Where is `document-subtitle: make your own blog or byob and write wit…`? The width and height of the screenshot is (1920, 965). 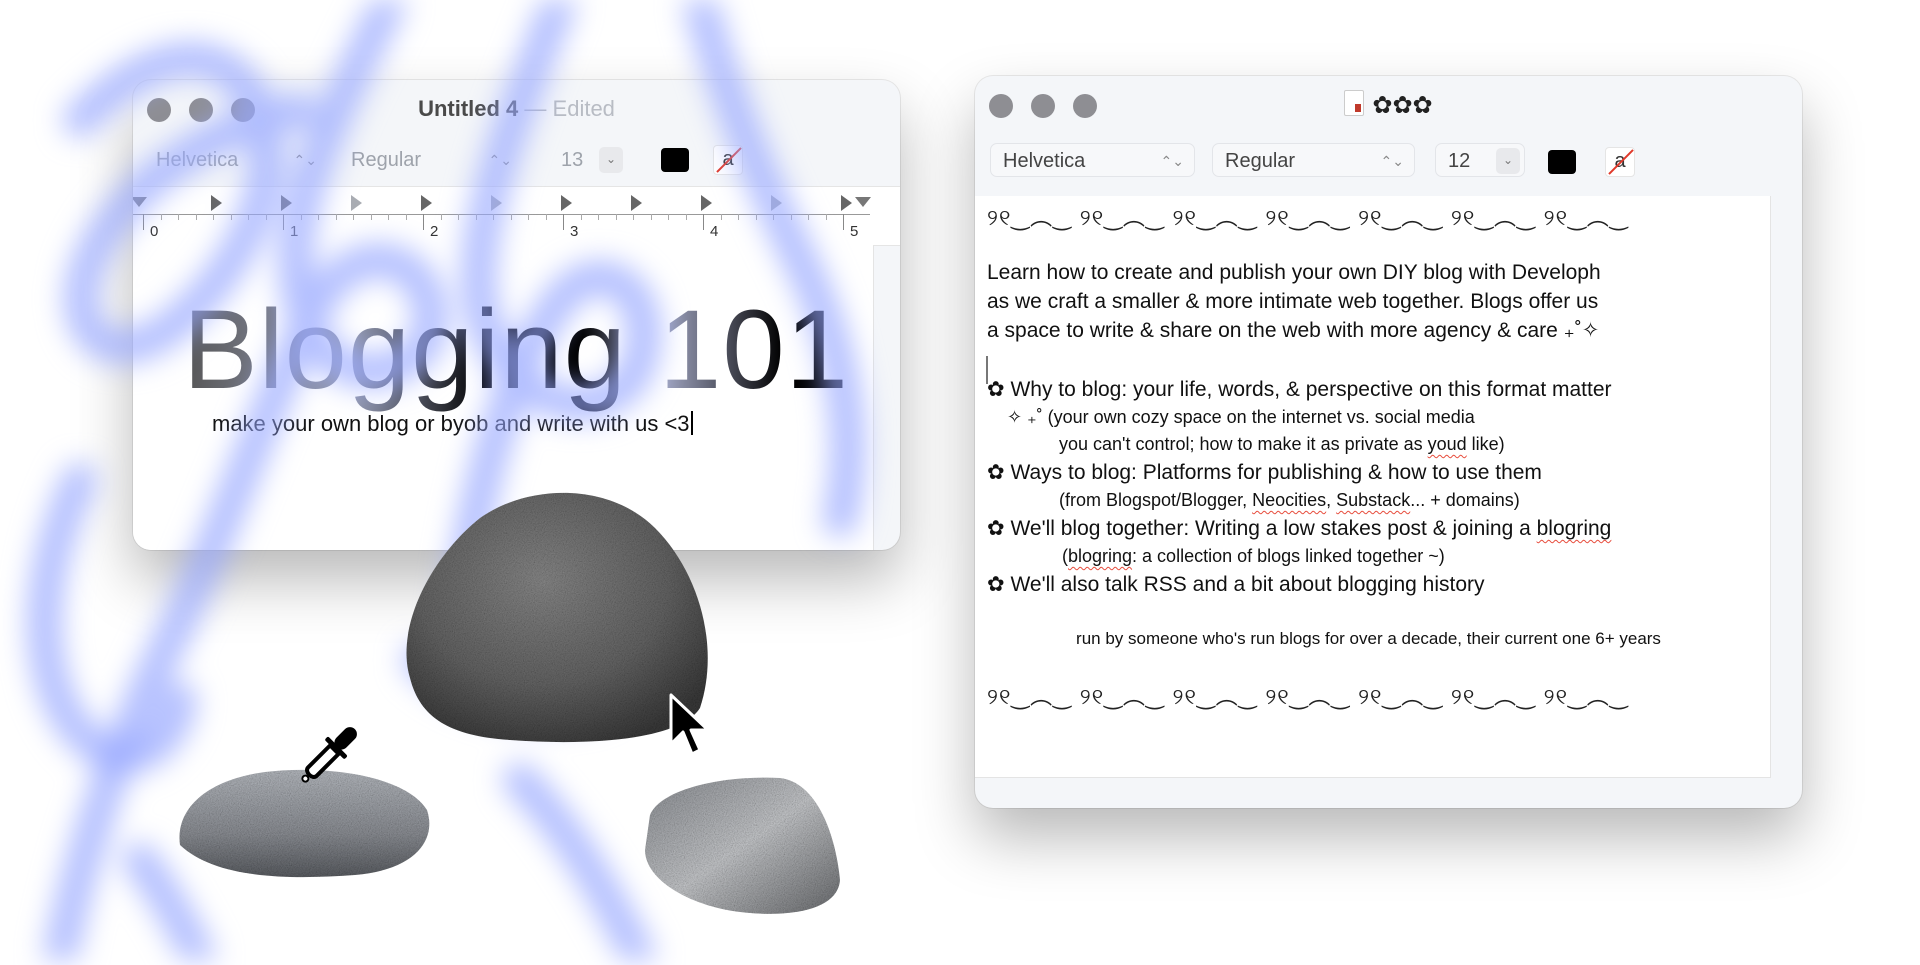
document-subtitle: make your own blog or byob and write wit… is located at coordinates (452, 424).